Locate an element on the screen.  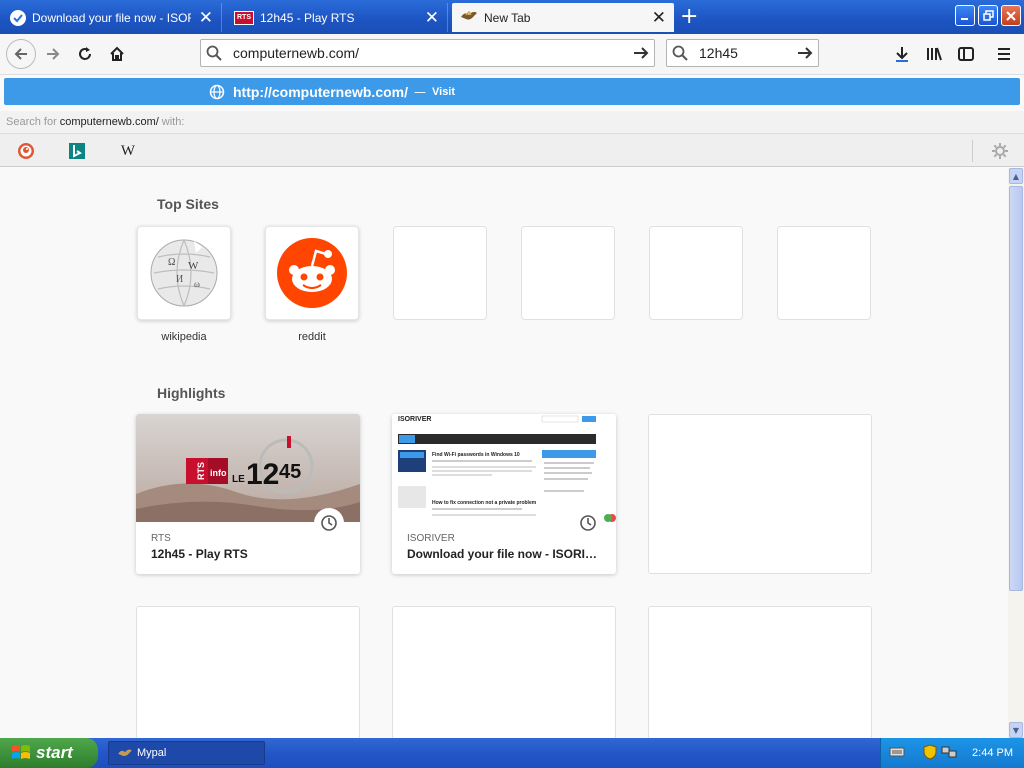
search-settings-button is located at coordinates (1000, 151).